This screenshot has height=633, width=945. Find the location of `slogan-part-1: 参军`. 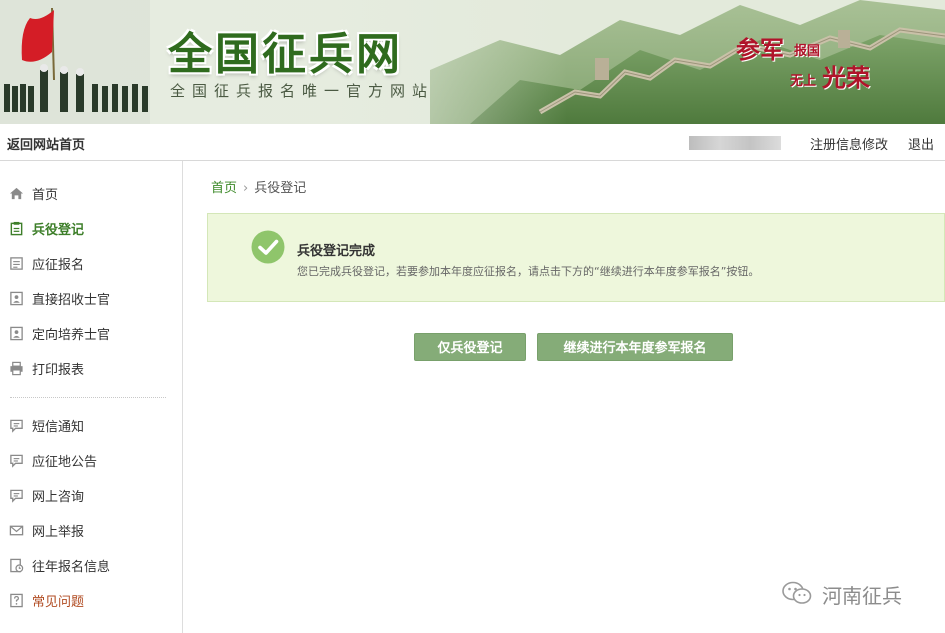

slogan-part-1: 参军 is located at coordinates (760, 49).